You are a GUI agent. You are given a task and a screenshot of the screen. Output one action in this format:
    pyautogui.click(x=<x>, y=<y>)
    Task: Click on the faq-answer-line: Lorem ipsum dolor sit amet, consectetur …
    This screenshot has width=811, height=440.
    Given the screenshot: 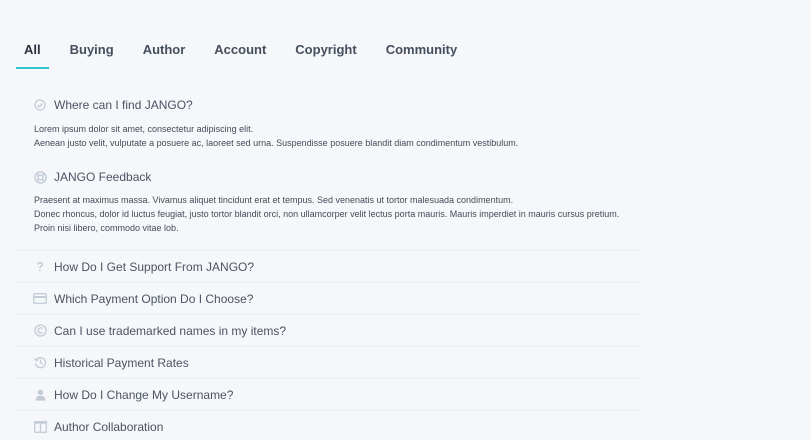 What is the action you would take?
    pyautogui.click(x=144, y=129)
    